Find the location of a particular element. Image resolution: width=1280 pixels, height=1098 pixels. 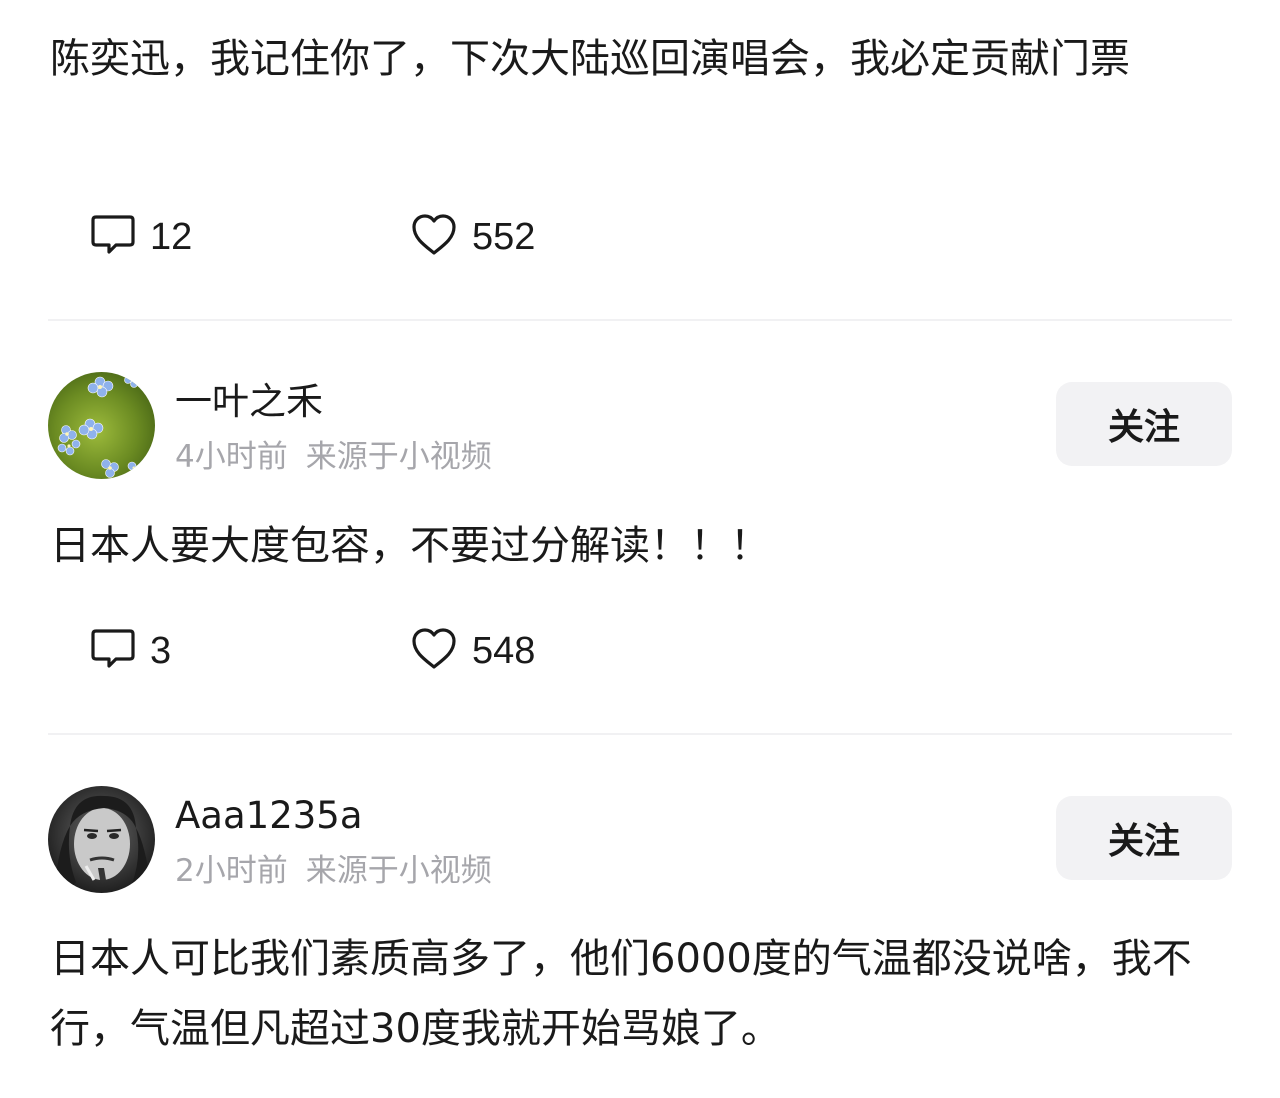

username: Aaa1235a is located at coordinates (269, 816).